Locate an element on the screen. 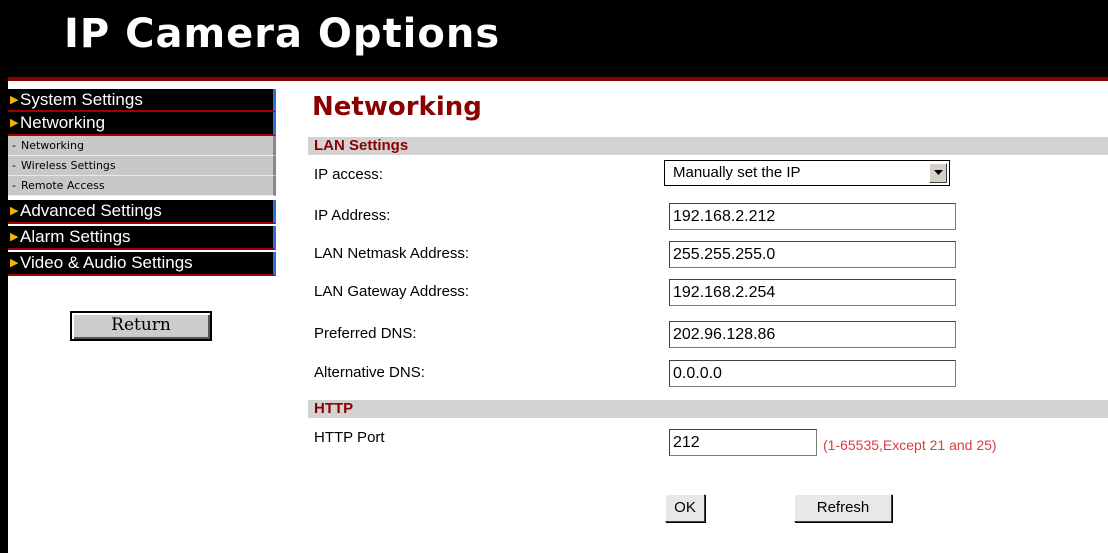  ip-access-selected-value: Manually set the IP is located at coordinates (737, 172).